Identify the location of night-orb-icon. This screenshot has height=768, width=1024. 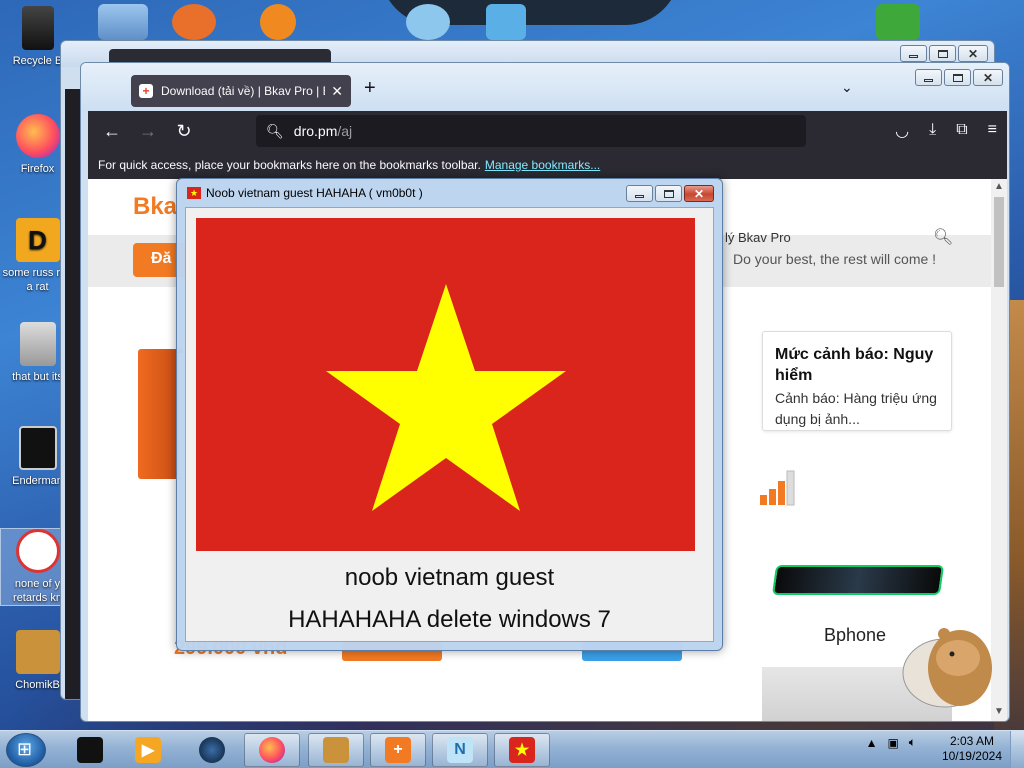
(212, 750).